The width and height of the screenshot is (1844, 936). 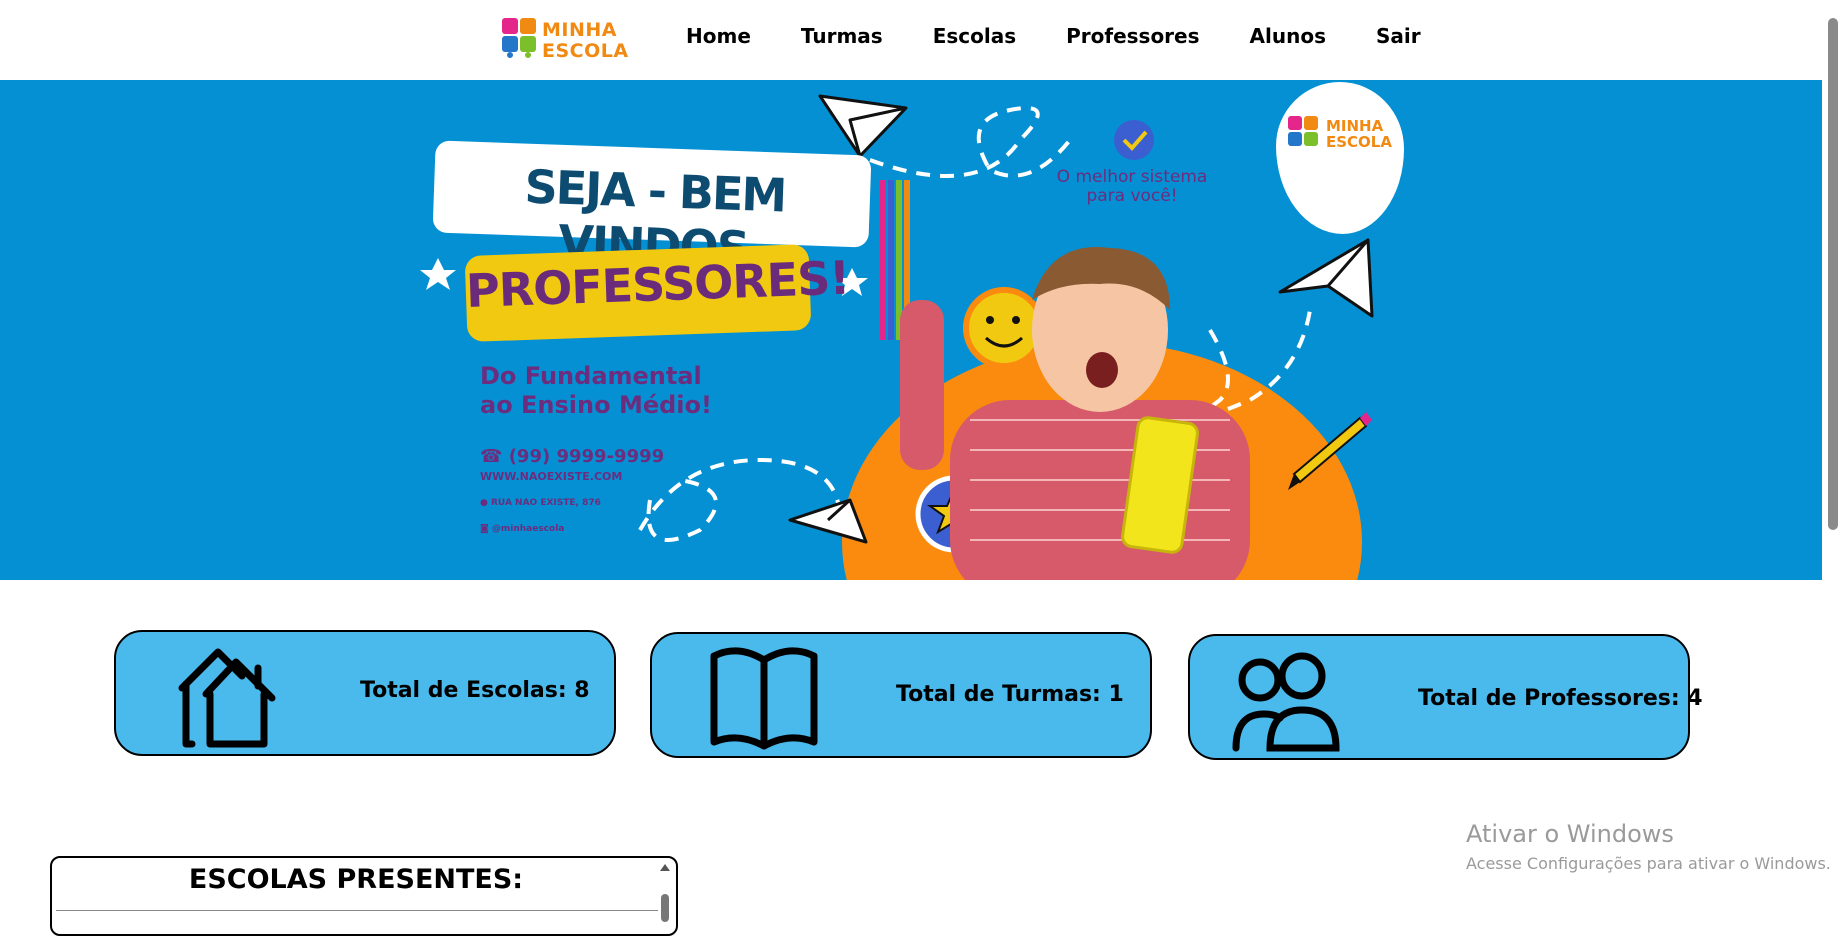 I want to click on hero-tagline: Do Fundamental ao Ensino Médio!, so click(x=596, y=391).